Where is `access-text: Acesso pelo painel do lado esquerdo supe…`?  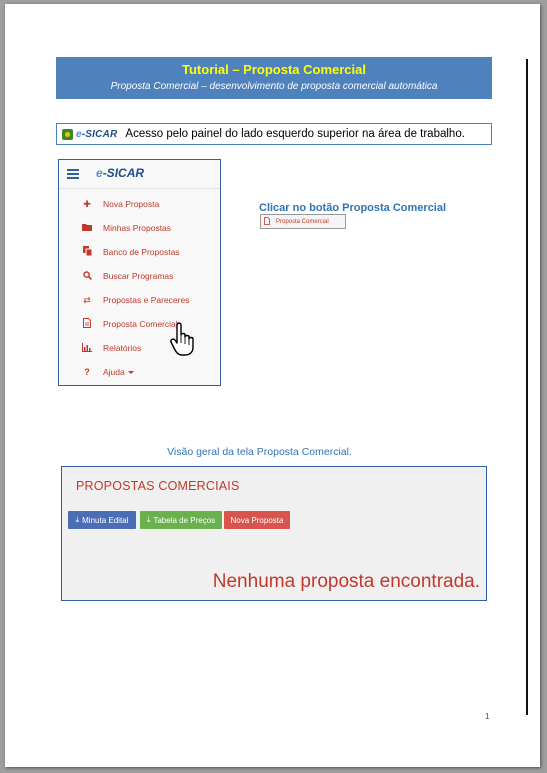 access-text: Acesso pelo painel do lado esquerdo supe… is located at coordinates (295, 134).